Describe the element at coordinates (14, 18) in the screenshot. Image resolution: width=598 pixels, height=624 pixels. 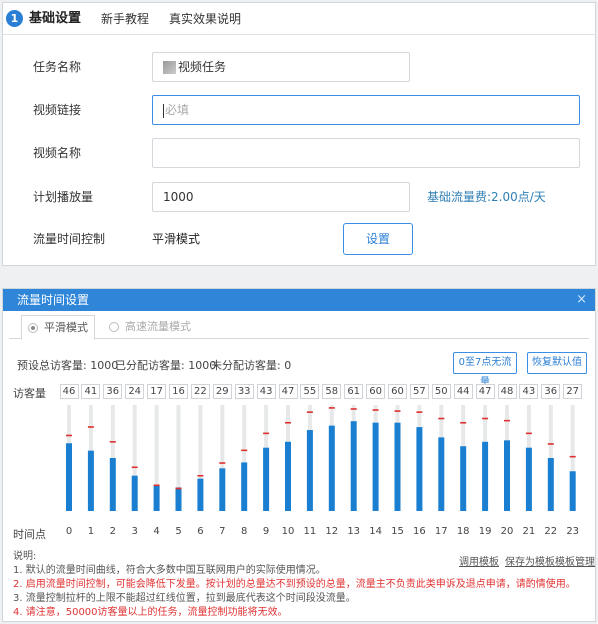
I see `step-number-badge: 1` at that location.